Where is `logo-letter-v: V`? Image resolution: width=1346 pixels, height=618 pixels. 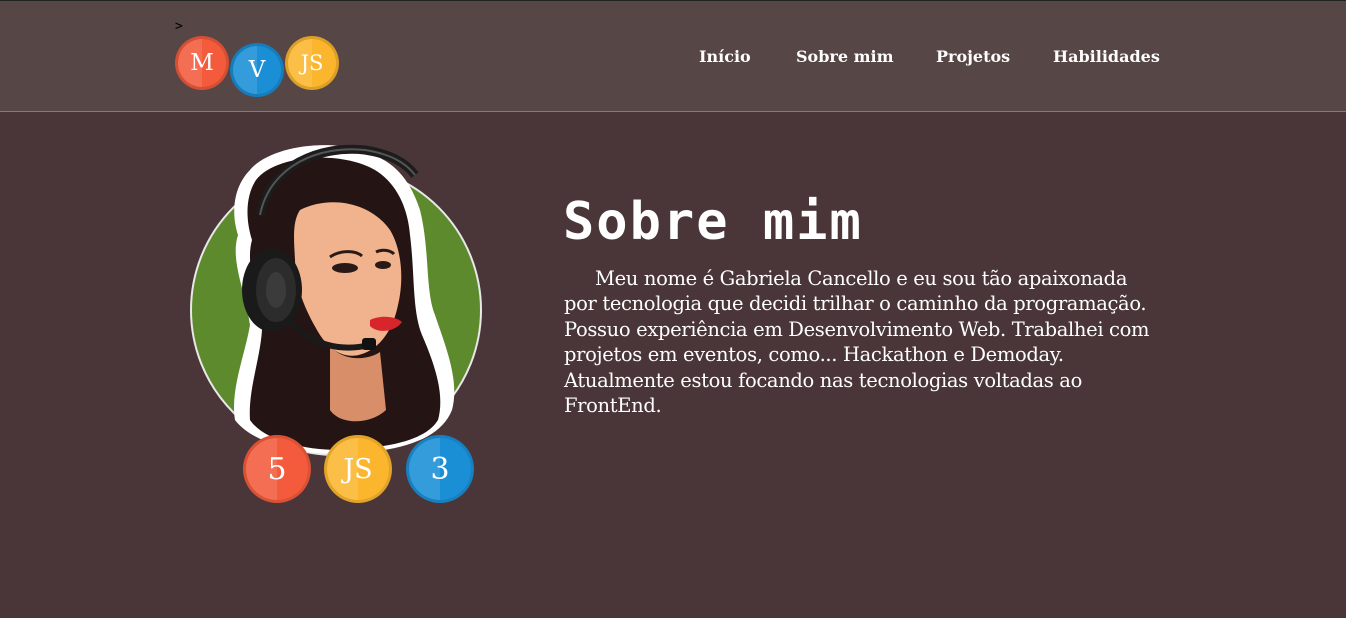 logo-letter-v: V is located at coordinates (257, 70).